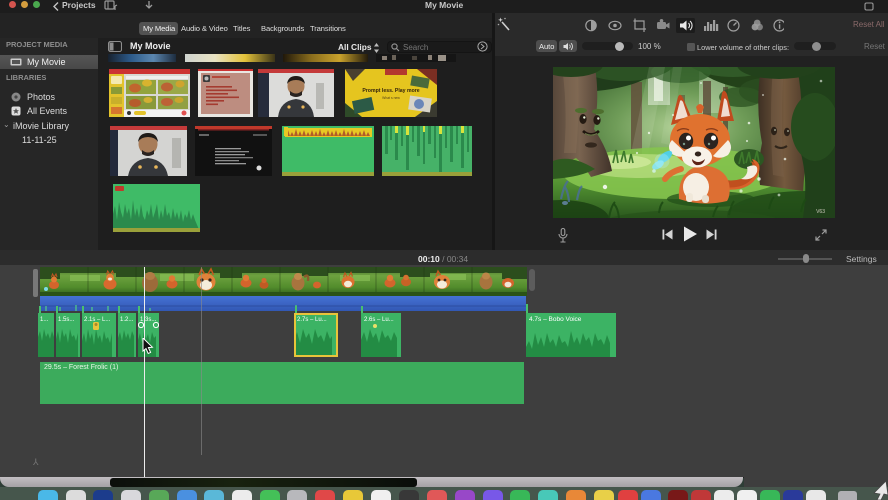 This screenshot has width=888, height=500. I want to click on svg-text: Prompt less. Play more, so click(390, 91).